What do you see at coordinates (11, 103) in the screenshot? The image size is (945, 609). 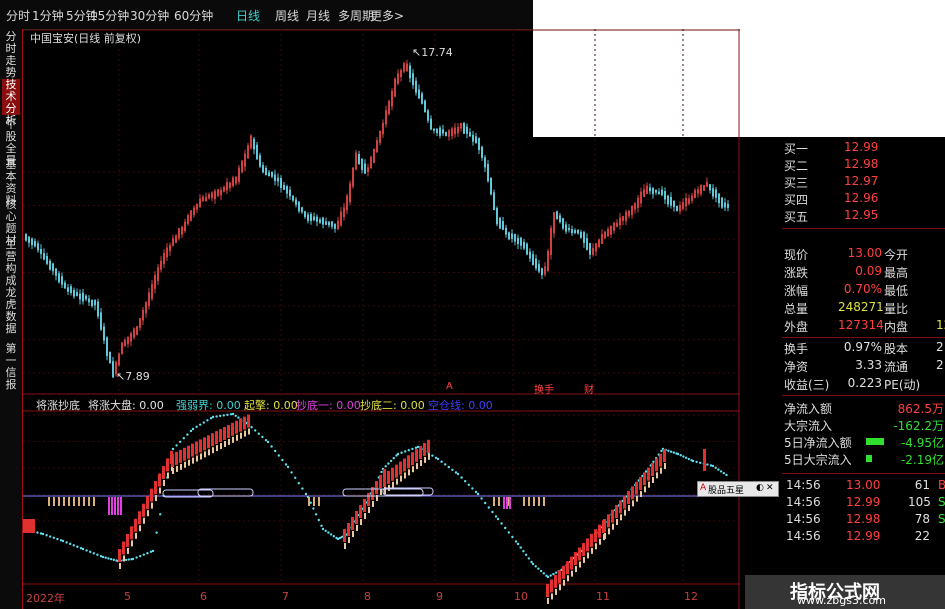 I see `sidebar-tab-1: 技术分析` at bounding box center [11, 103].